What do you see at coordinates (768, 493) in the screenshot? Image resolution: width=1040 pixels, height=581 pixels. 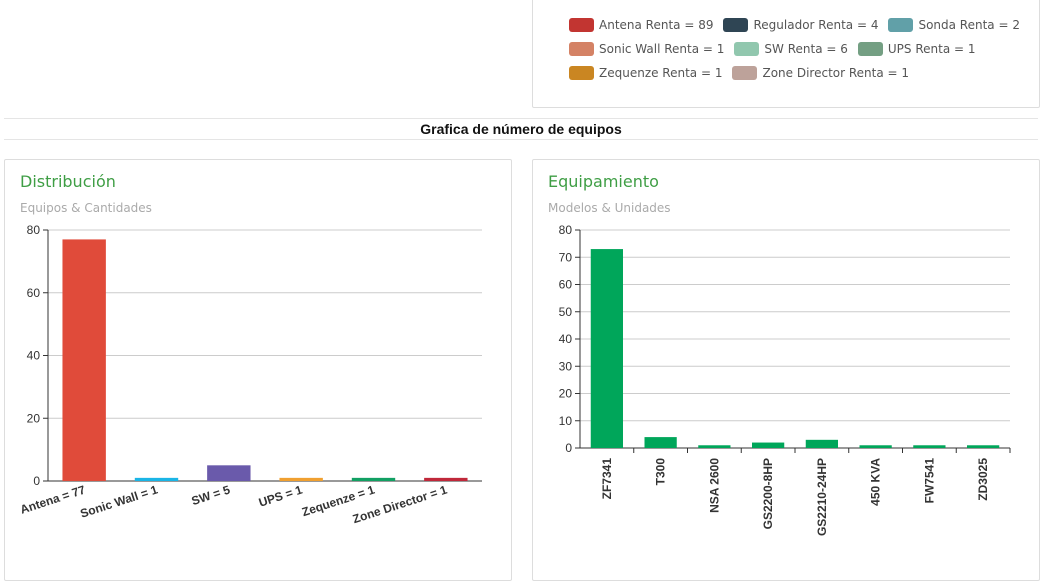 I see `x-tick-label: GS2200-8HP` at bounding box center [768, 493].